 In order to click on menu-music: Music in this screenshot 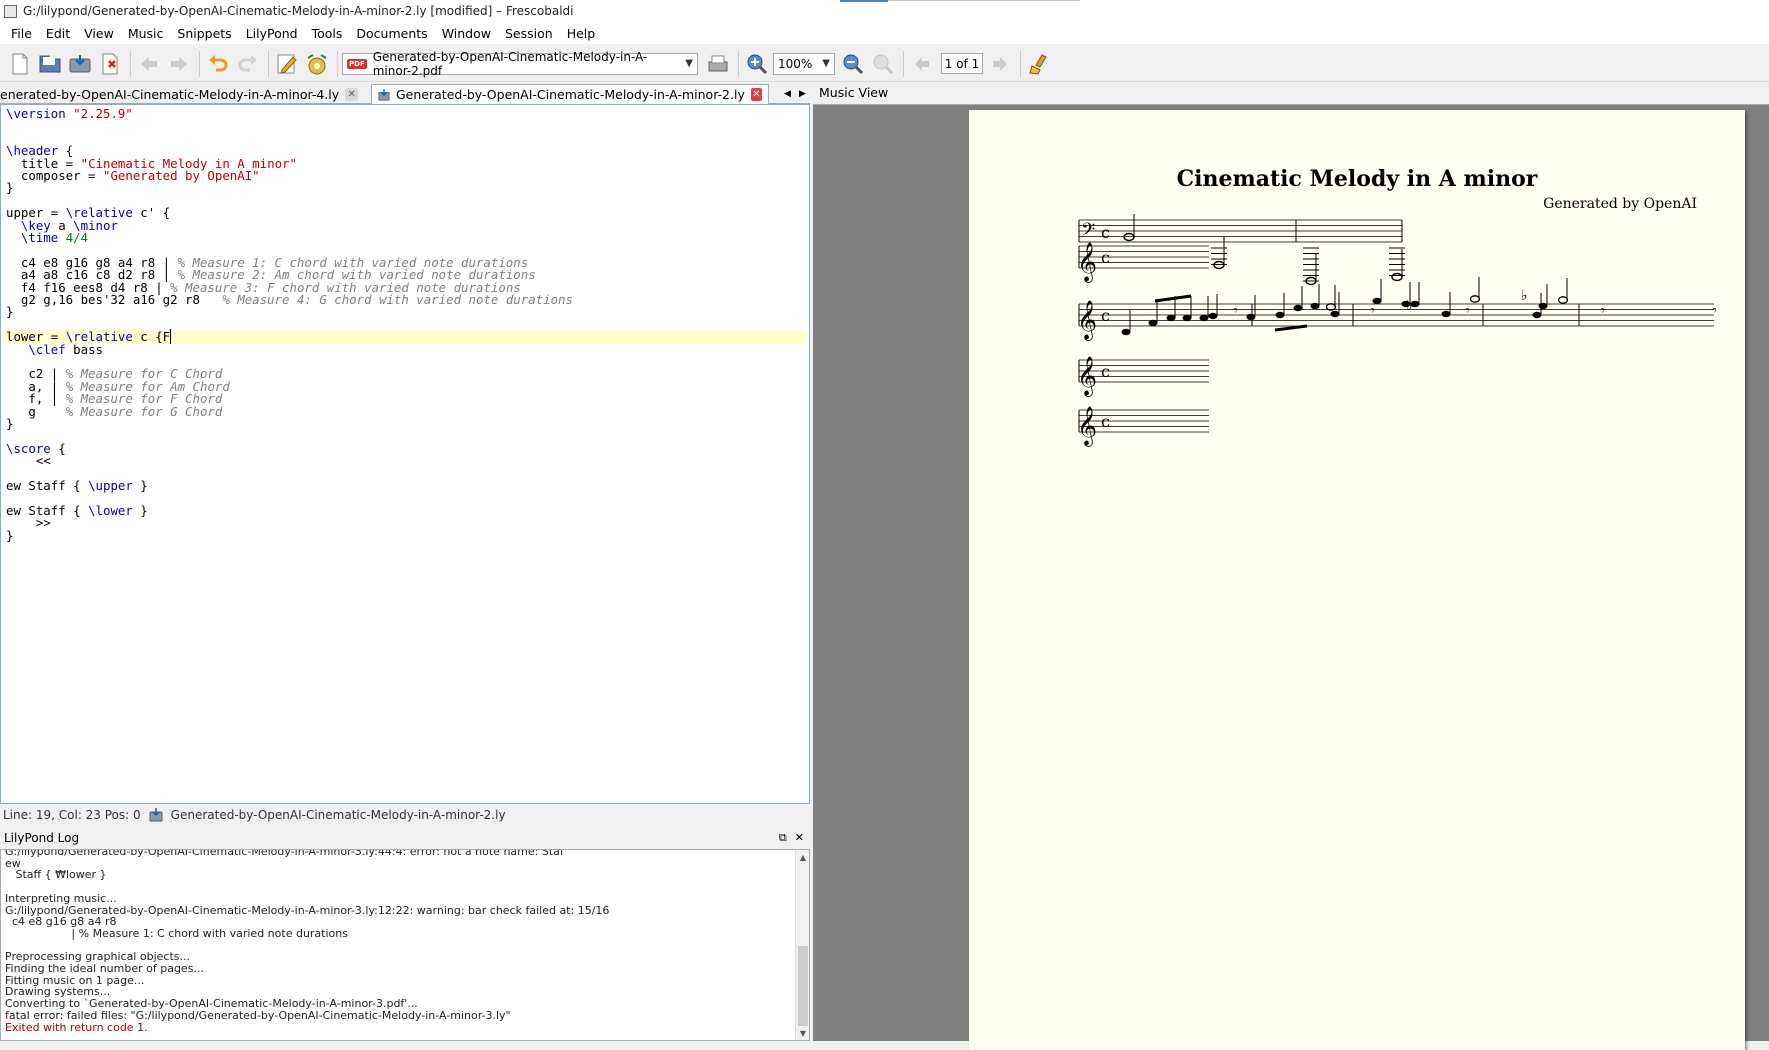, I will do `click(146, 33)`.